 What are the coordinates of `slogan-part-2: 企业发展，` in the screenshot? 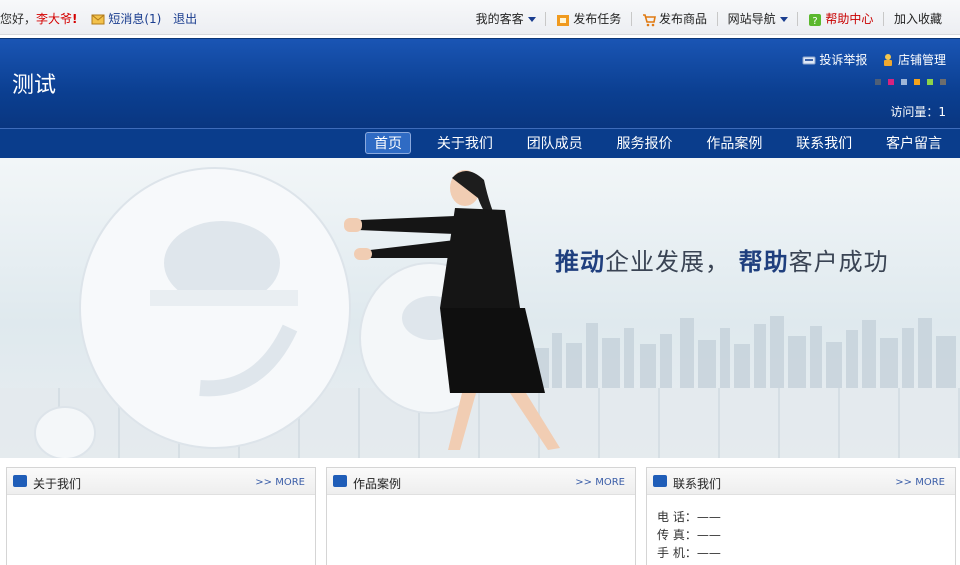 It's located at (667, 262).